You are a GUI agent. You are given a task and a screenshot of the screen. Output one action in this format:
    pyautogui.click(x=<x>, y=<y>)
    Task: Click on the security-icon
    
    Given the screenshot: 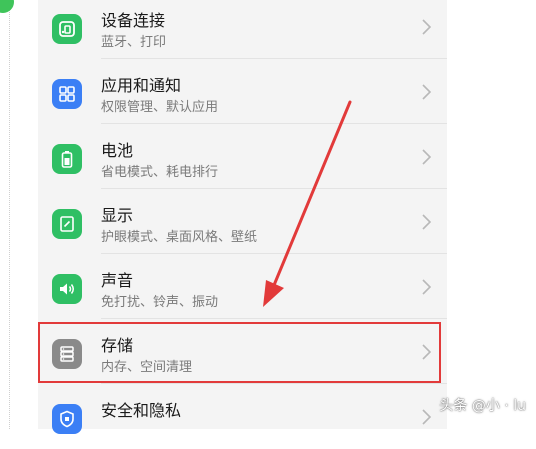 What is the action you would take?
    pyautogui.click(x=67, y=419)
    